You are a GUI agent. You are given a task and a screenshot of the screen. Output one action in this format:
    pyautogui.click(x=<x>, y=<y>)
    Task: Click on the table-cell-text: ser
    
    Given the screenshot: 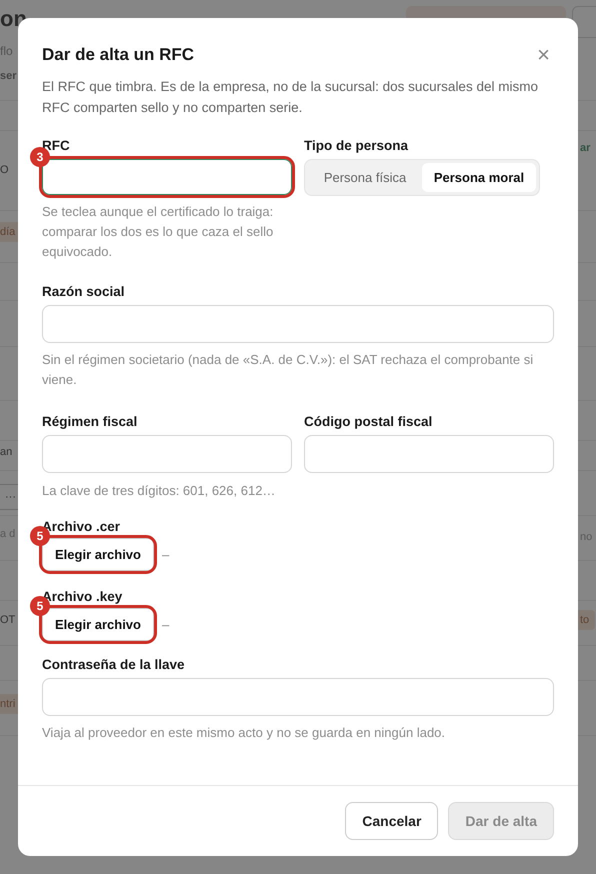 What is the action you would take?
    pyautogui.click(x=9, y=76)
    